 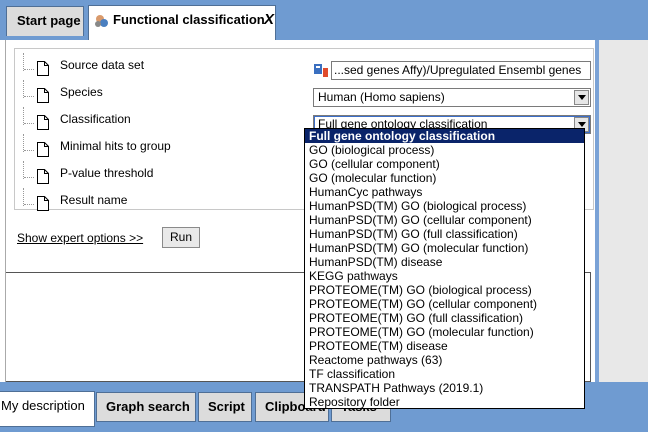 What do you see at coordinates (444, 164) in the screenshot?
I see `dropdown-option: GO (cellular component)` at bounding box center [444, 164].